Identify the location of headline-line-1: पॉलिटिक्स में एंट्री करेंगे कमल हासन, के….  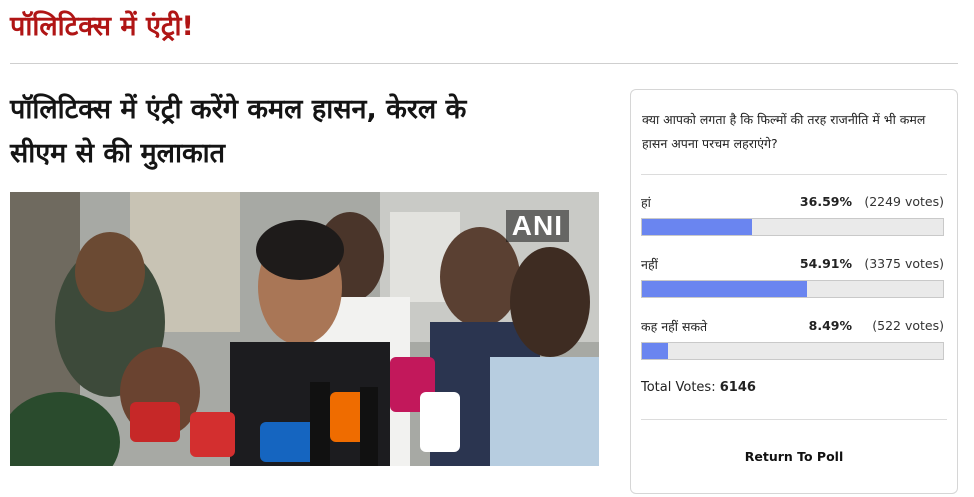
(238, 109).